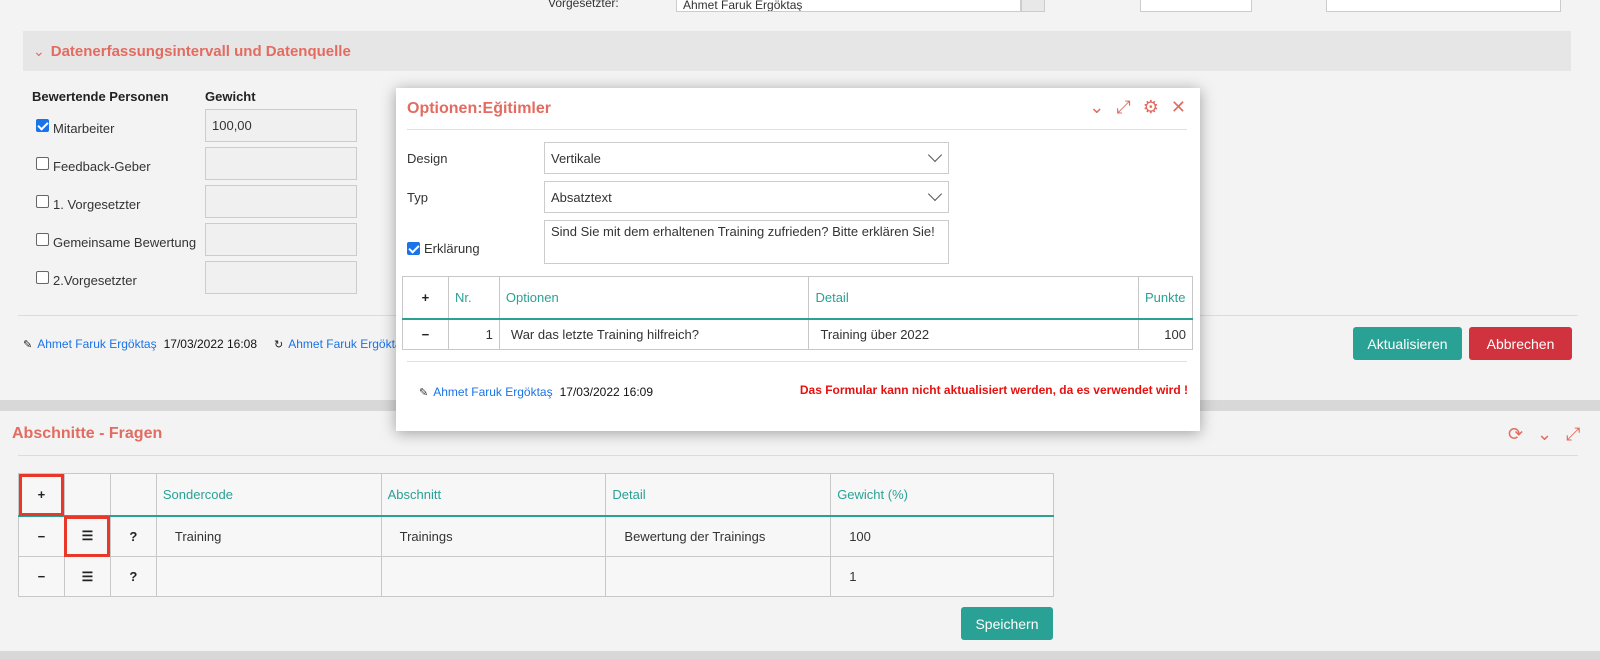 The width and height of the screenshot is (1600, 659). Describe the element at coordinates (100, 96) in the screenshot. I see `persons-column-header: Bewertende Personen` at that location.